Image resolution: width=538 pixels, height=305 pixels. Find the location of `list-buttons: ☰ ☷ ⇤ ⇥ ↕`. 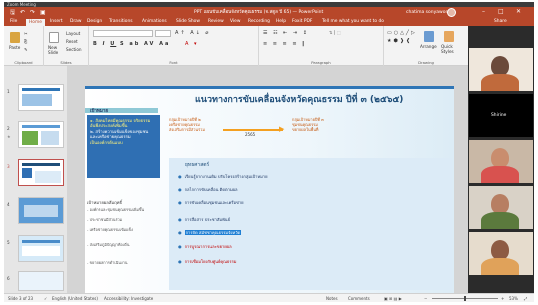

list-buttons: ☰ ☷ ⇤ ⇥ ↕ is located at coordinates (286, 33).